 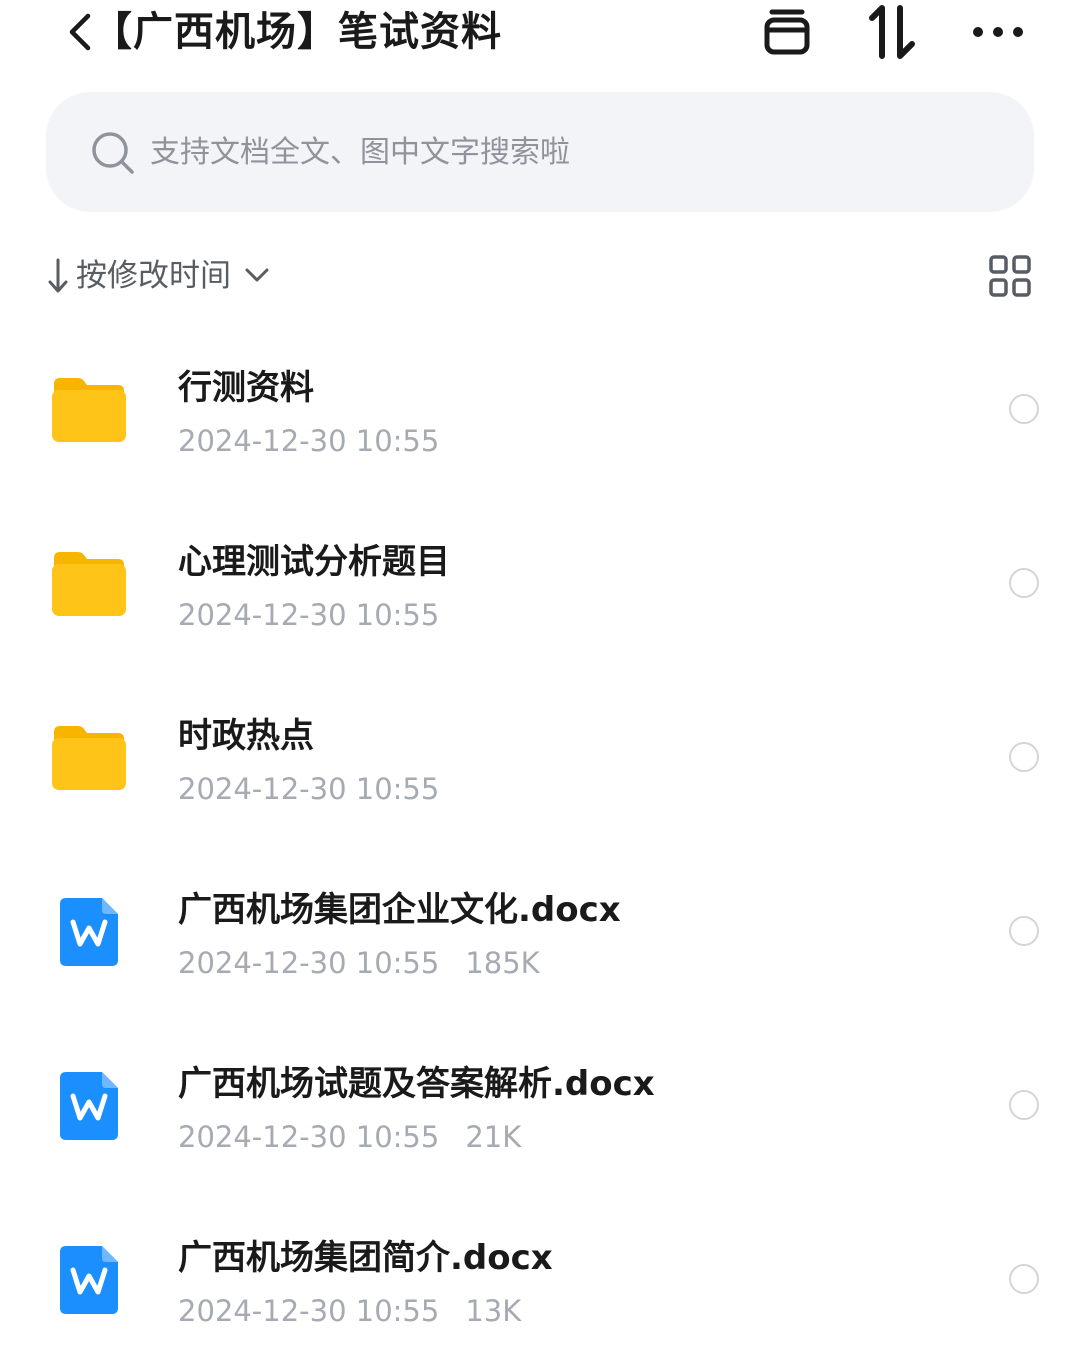 I want to click on item-name: 广西机场试题及答案解析.docx, so click(x=416, y=1084).